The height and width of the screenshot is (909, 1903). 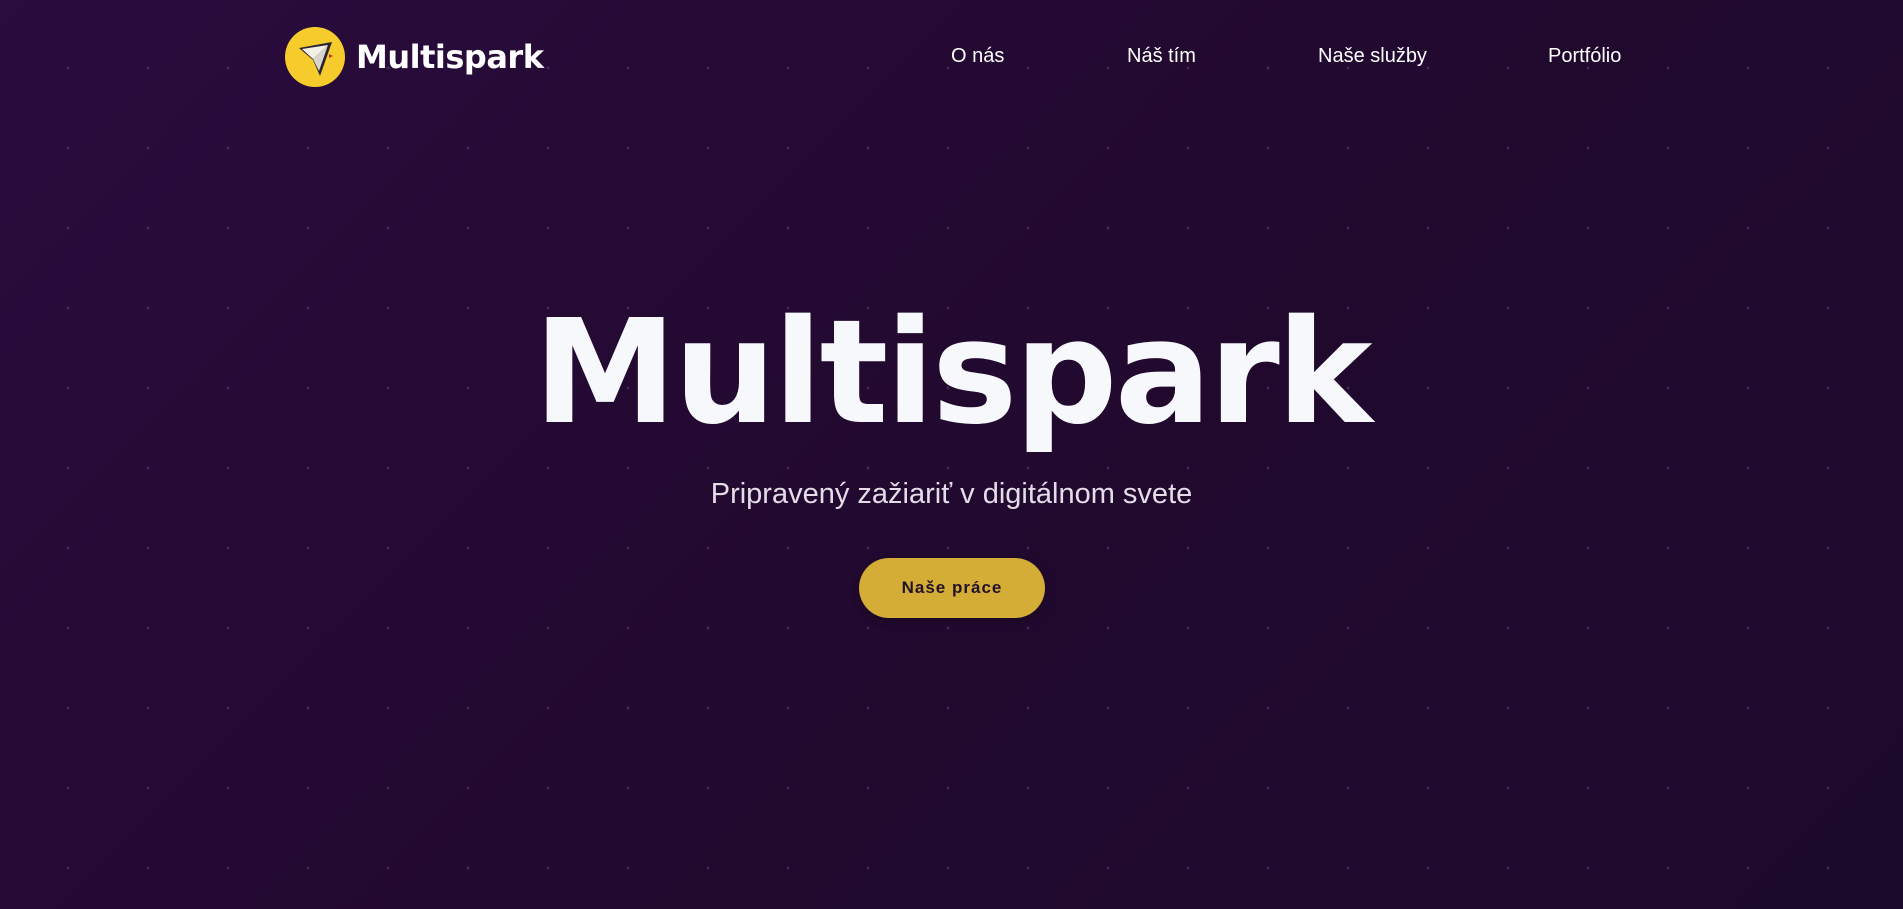 I want to click on hero-title: Multispark, so click(x=952, y=372).